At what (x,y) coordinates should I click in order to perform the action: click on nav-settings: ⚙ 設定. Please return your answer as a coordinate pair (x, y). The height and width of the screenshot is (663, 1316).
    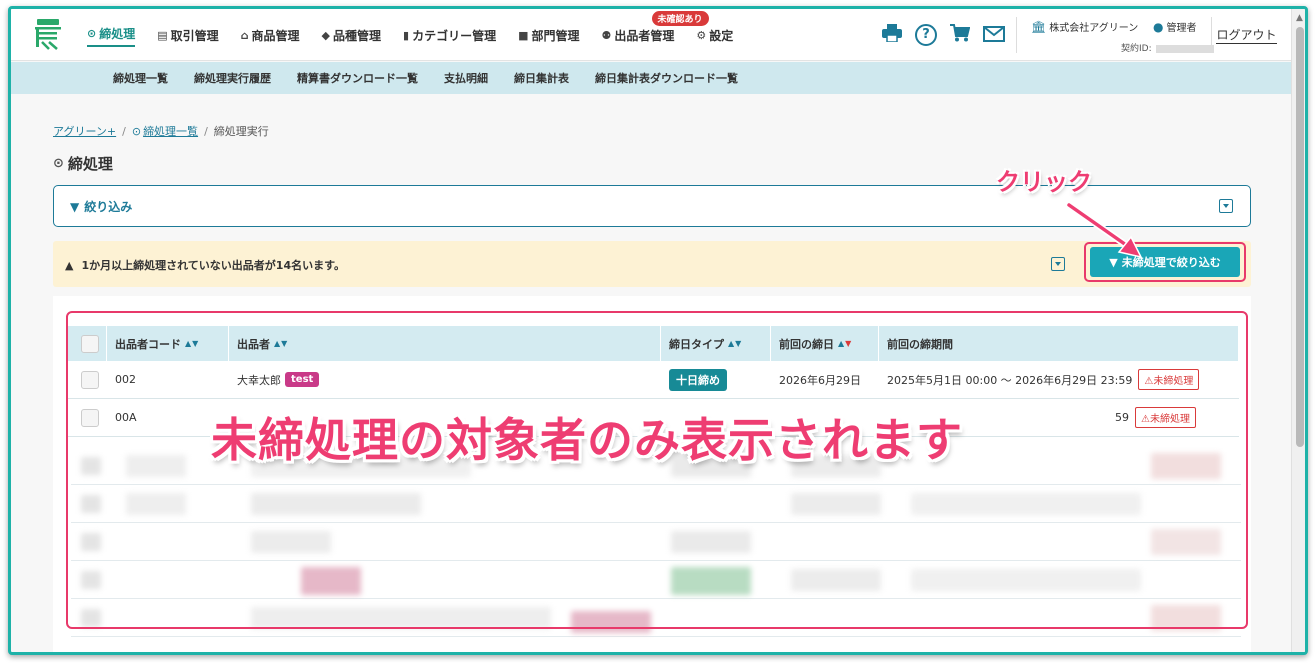
    Looking at the image, I should click on (714, 35).